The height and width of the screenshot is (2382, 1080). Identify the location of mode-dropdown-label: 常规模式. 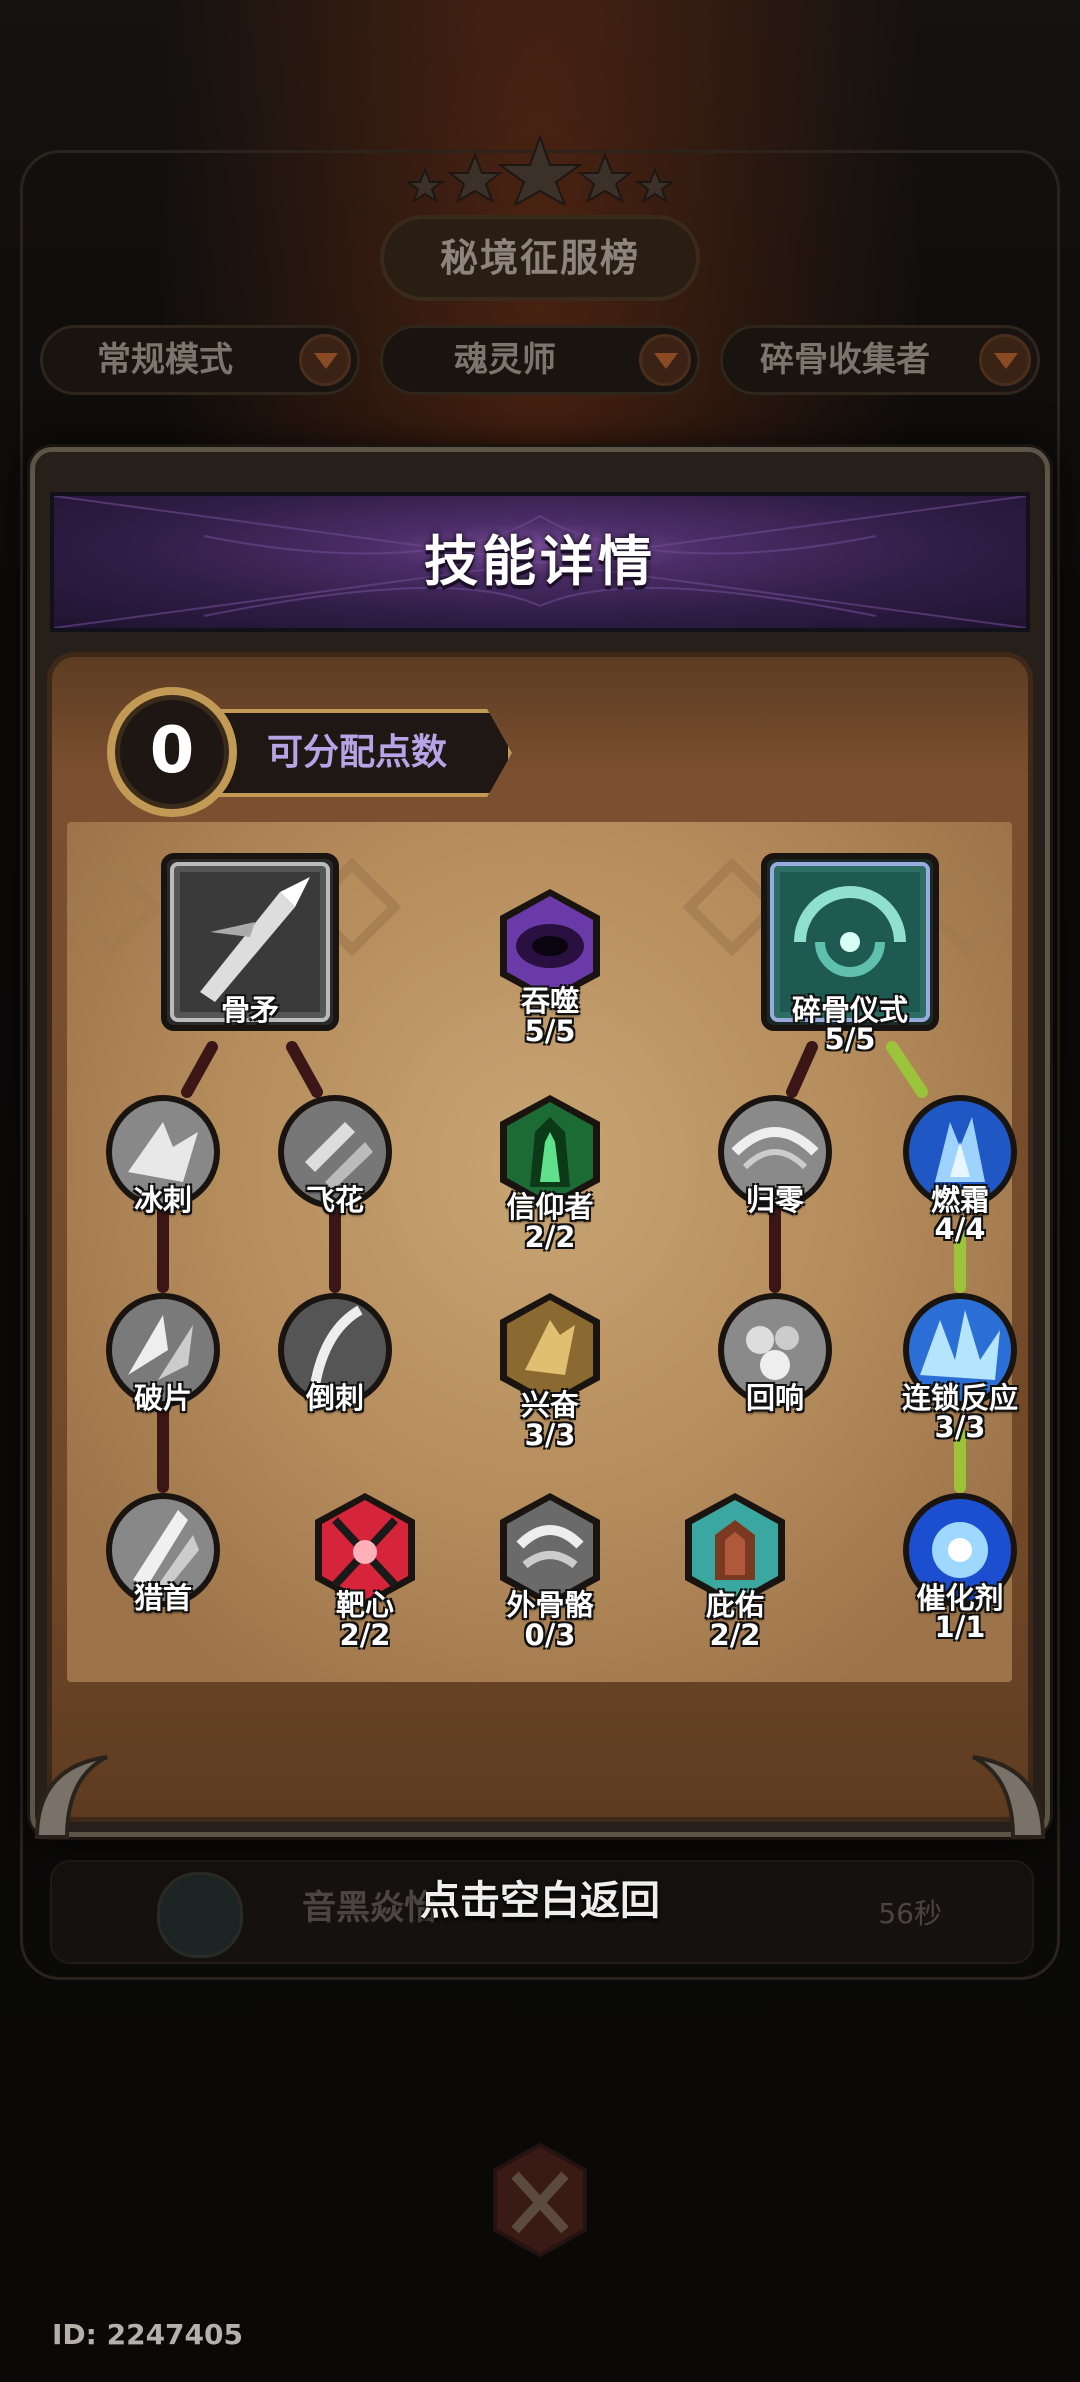
(165, 360).